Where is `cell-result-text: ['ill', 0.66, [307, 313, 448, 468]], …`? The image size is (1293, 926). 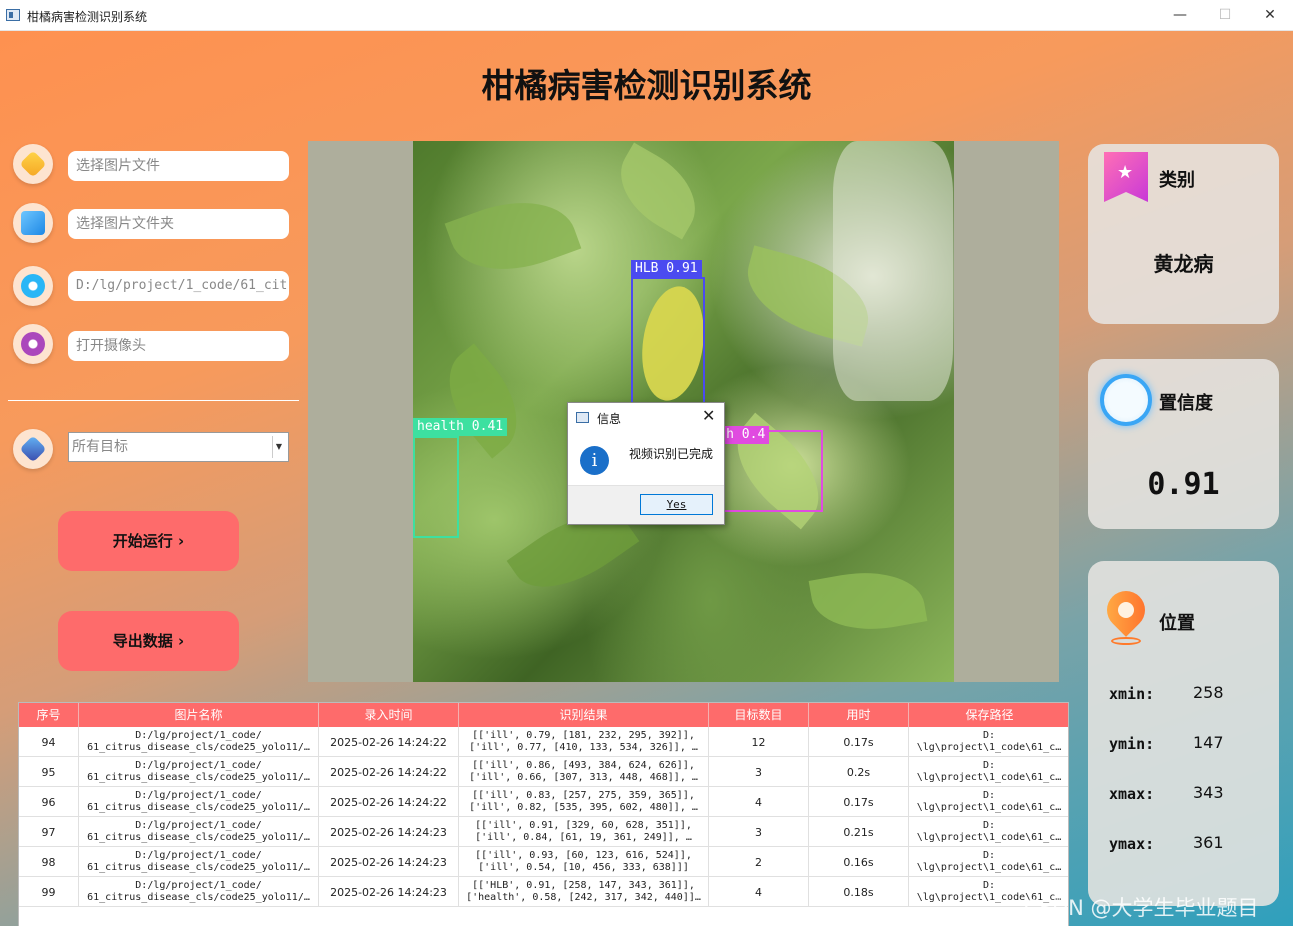 cell-result-text: ['ill', 0.66, [307, 313, 448, 468]], … is located at coordinates (583, 777).